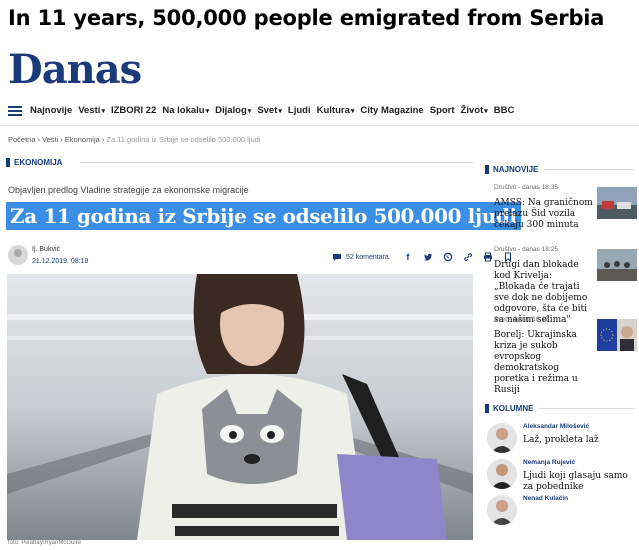 This screenshot has width=639, height=550. I want to click on nav-item-label: City Magazine, so click(392, 110).